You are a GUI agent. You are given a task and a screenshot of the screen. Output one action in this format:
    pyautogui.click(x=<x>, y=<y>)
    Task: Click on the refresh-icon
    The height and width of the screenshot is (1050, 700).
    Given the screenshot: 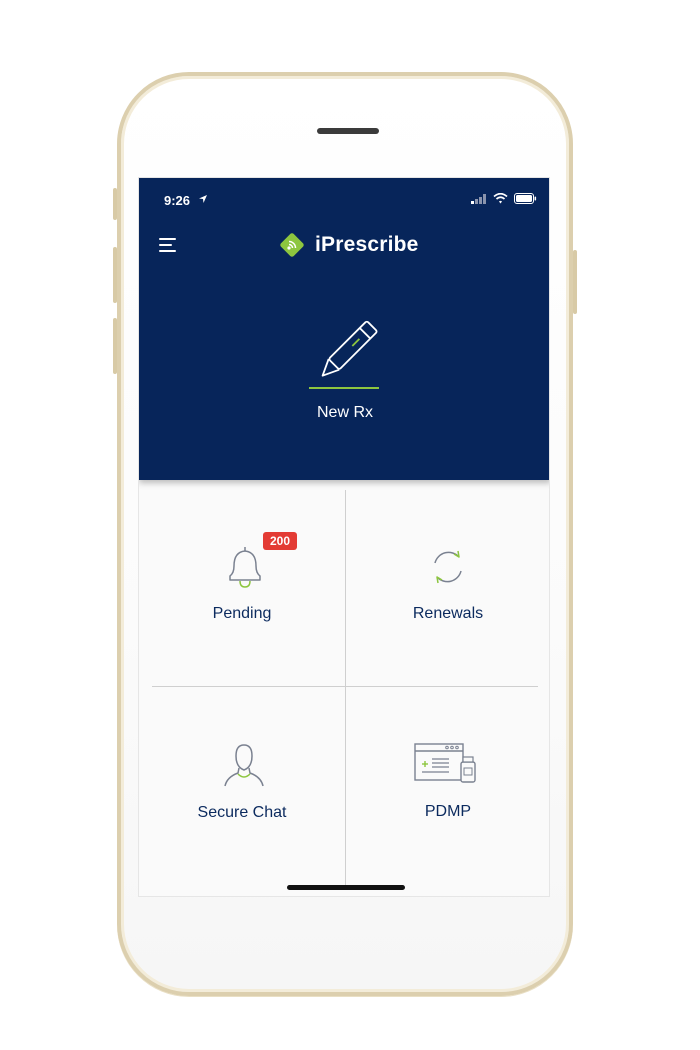 What is the action you would take?
    pyautogui.click(x=448, y=567)
    